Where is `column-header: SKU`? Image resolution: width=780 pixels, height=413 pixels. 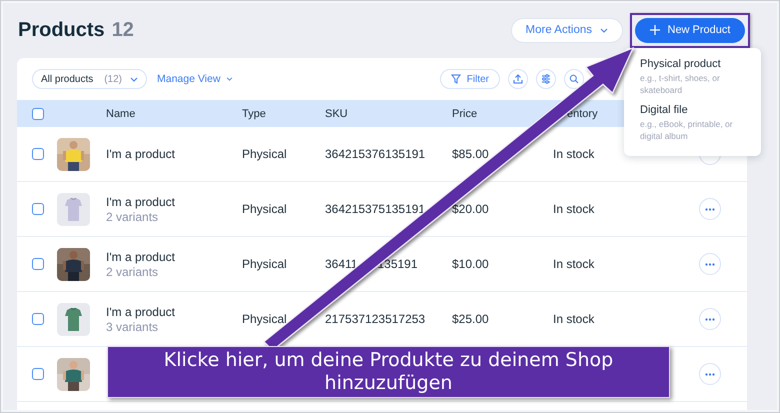 column-header: SKU is located at coordinates (336, 114).